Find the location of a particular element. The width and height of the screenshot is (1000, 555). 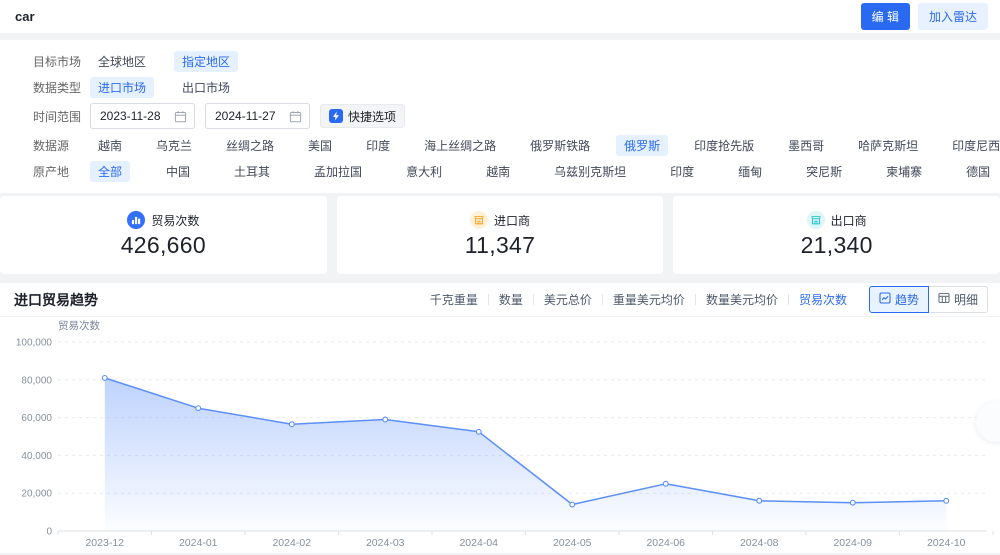

y-axis-tick-label: 0 is located at coordinates (49, 532).